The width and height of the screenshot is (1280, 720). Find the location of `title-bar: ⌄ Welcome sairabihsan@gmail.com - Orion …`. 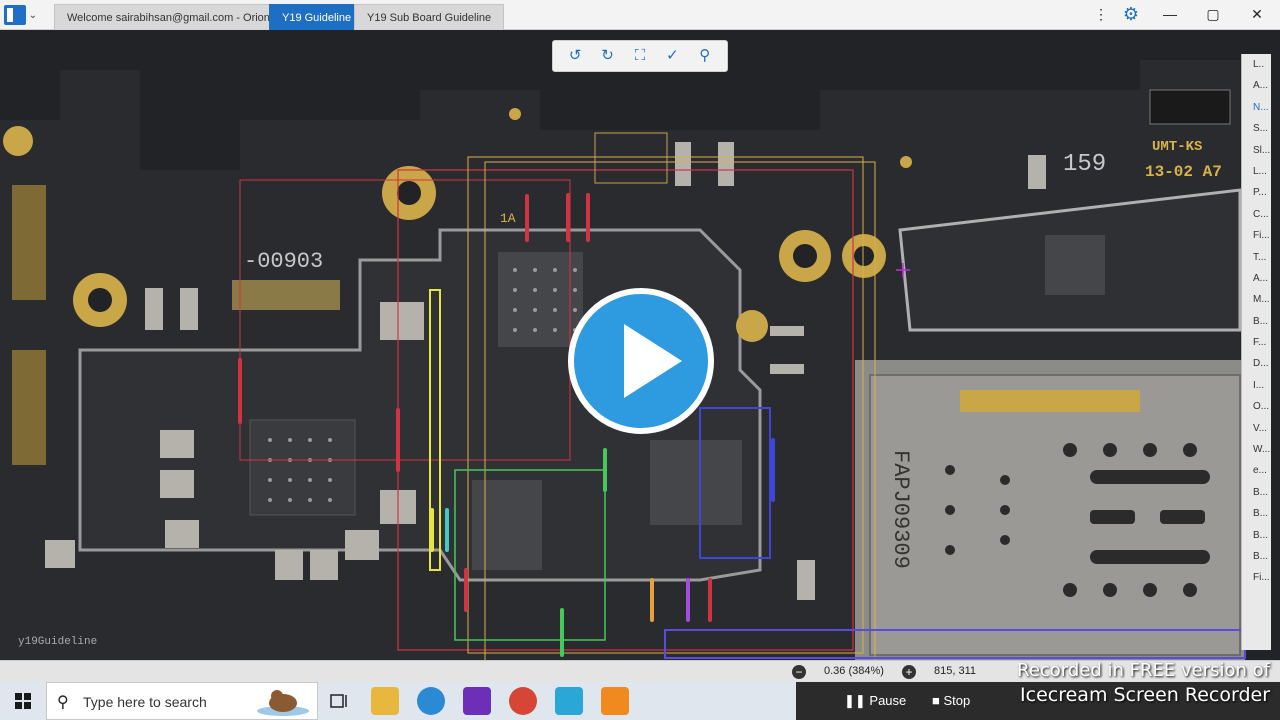

title-bar: ⌄ Welcome sairabihsan@gmail.com - Orion … is located at coordinates (640, 15).